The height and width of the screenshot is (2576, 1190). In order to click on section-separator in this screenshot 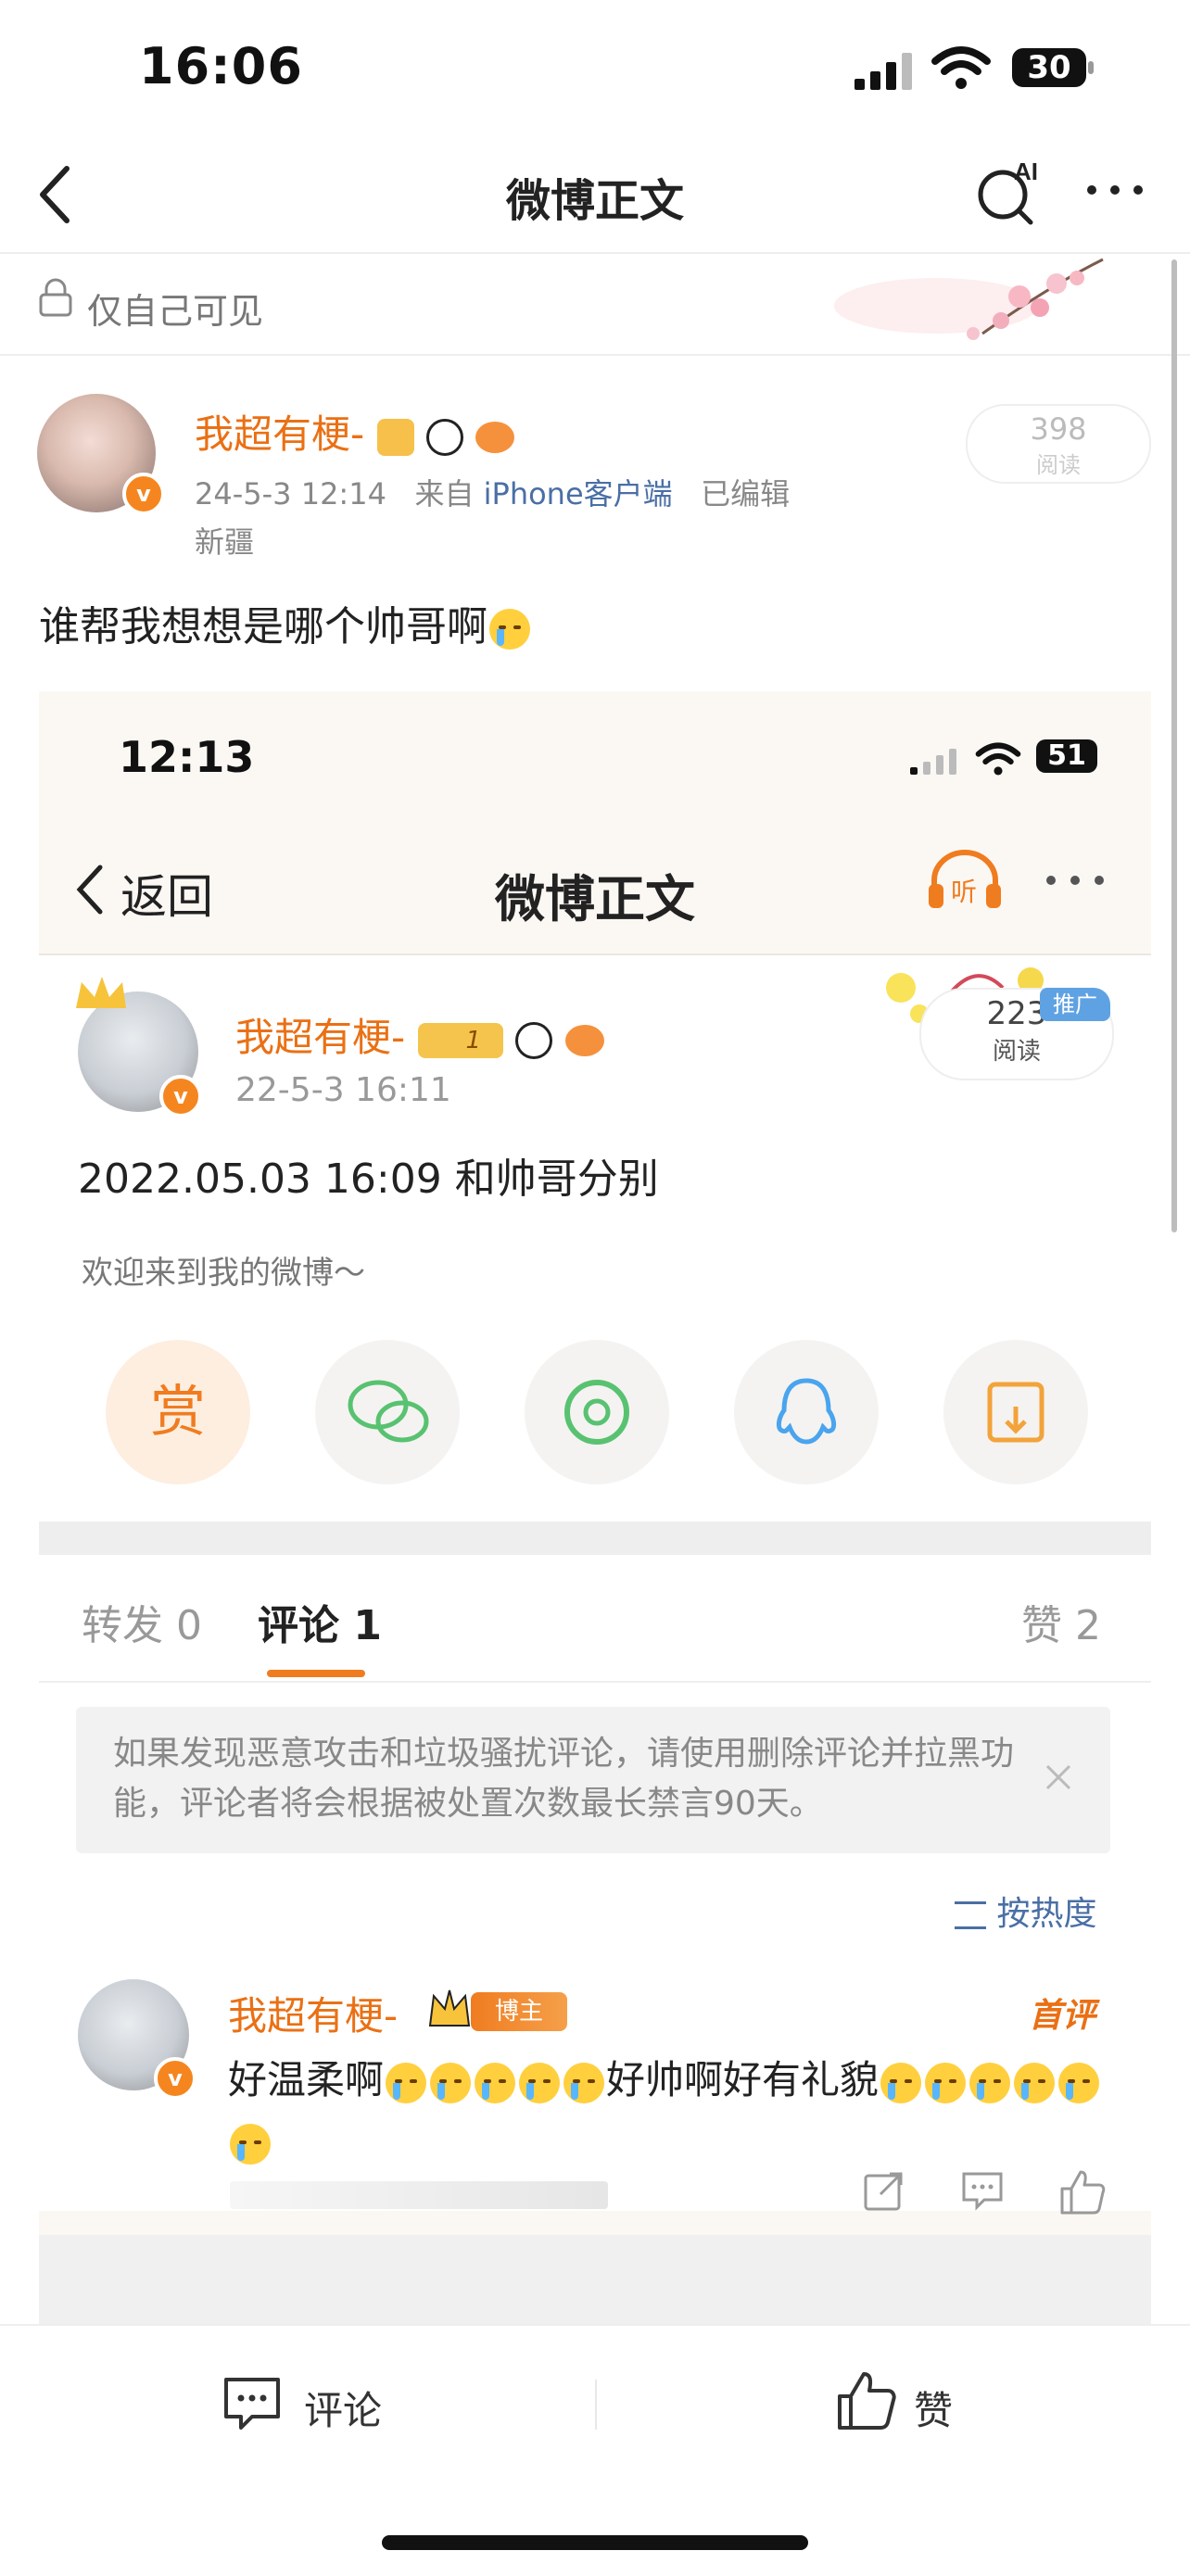, I will do `click(595, 1538)`.